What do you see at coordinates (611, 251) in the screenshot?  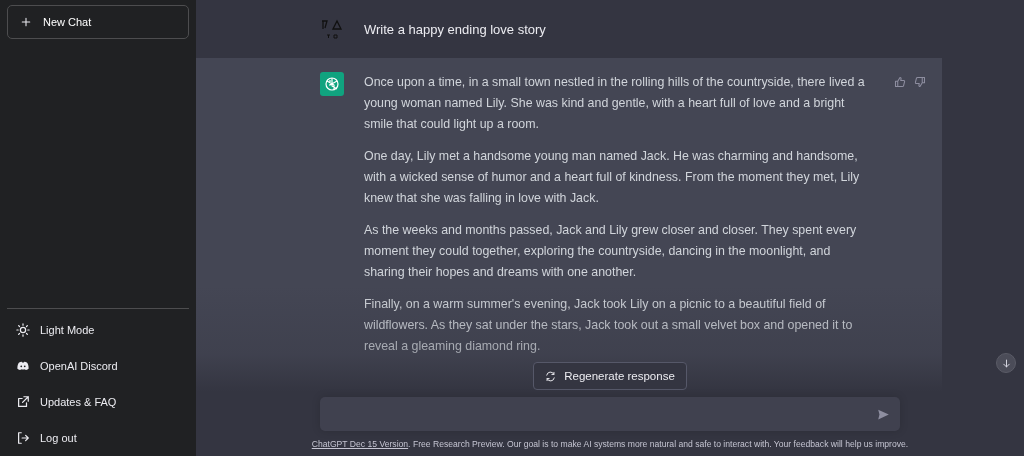 I see `response-paragraph: As the weeks and months passed, Jack and Lily grew closer and closer. They spent every moment they could together, exploring the countryside, dancing in the moonlight, and sharing their hopes and dreams with one another.` at bounding box center [611, 251].